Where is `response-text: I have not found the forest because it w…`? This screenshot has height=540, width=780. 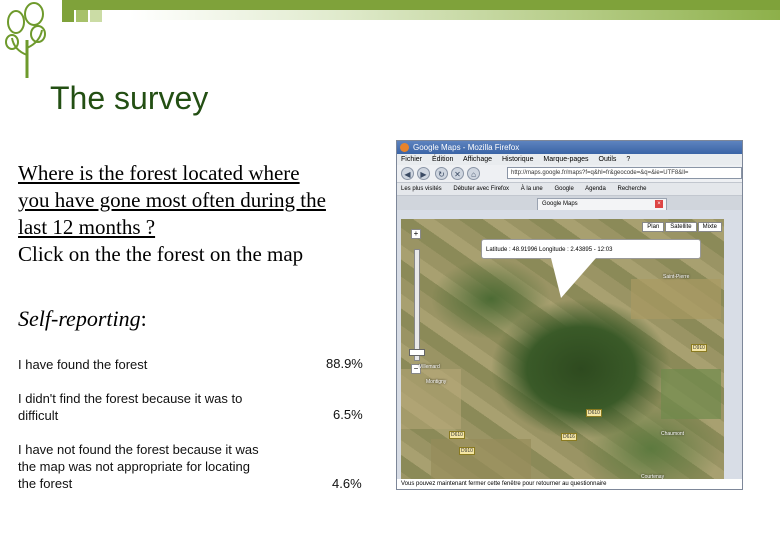 response-text: I have not found the forest because it w… is located at coordinates (138, 449).